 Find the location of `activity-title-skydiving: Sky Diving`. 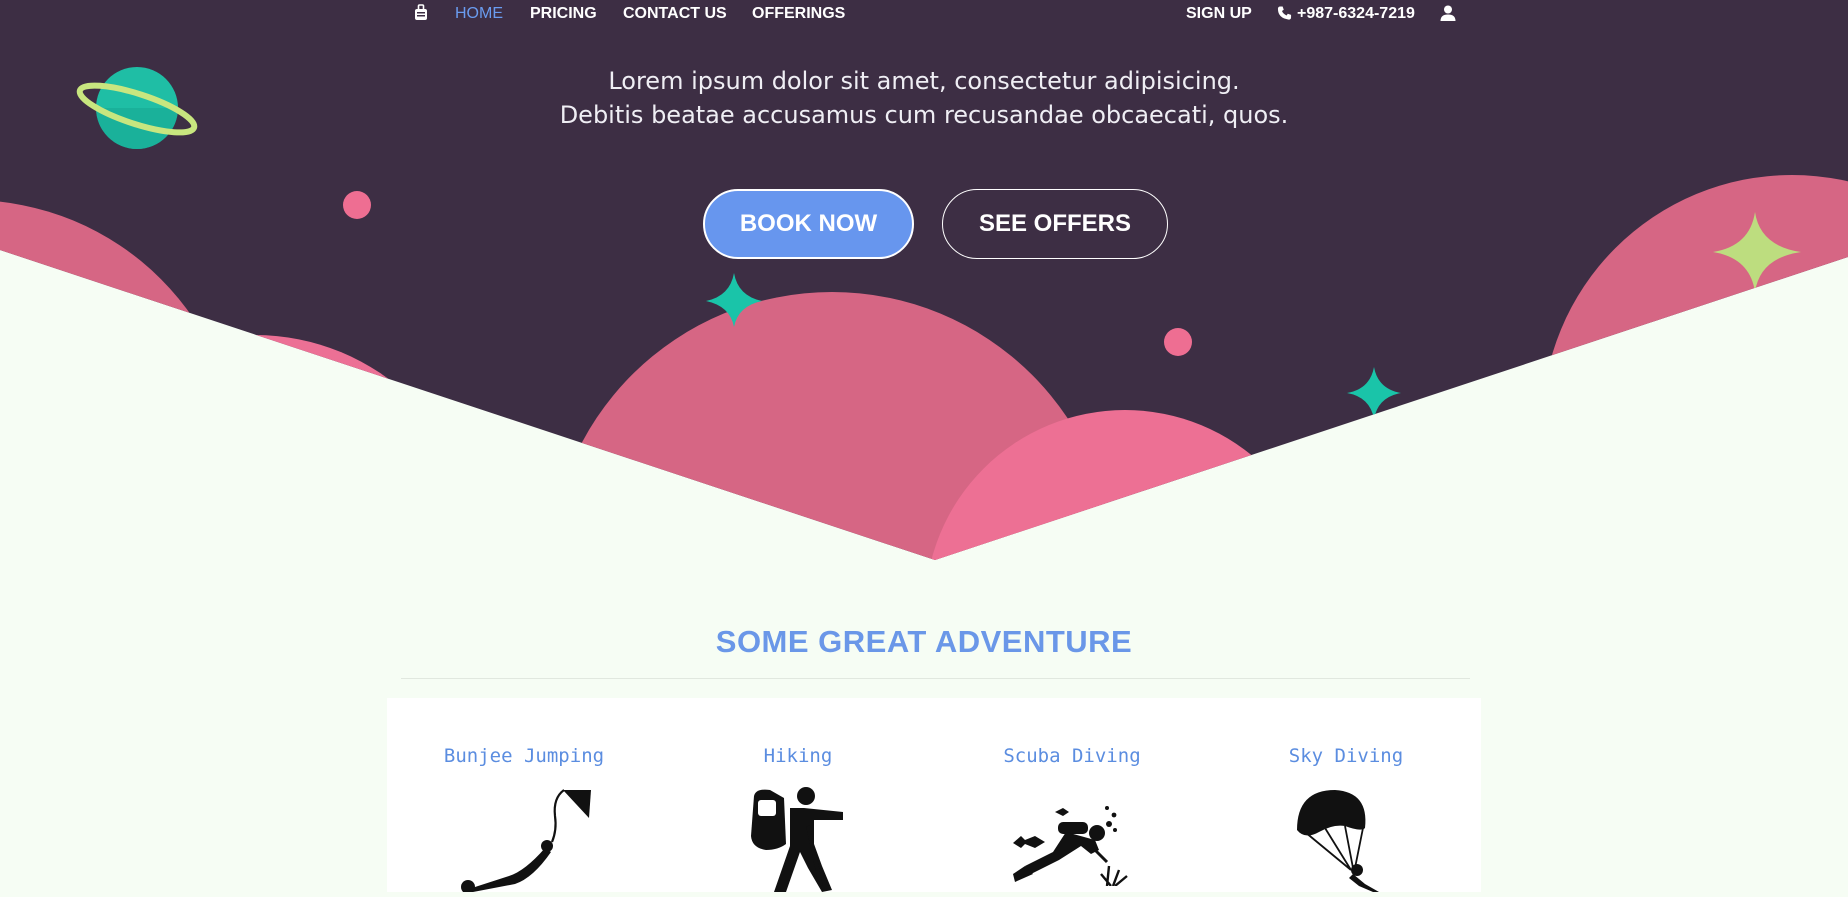

activity-title-skydiving: Sky Diving is located at coordinates (1346, 756).